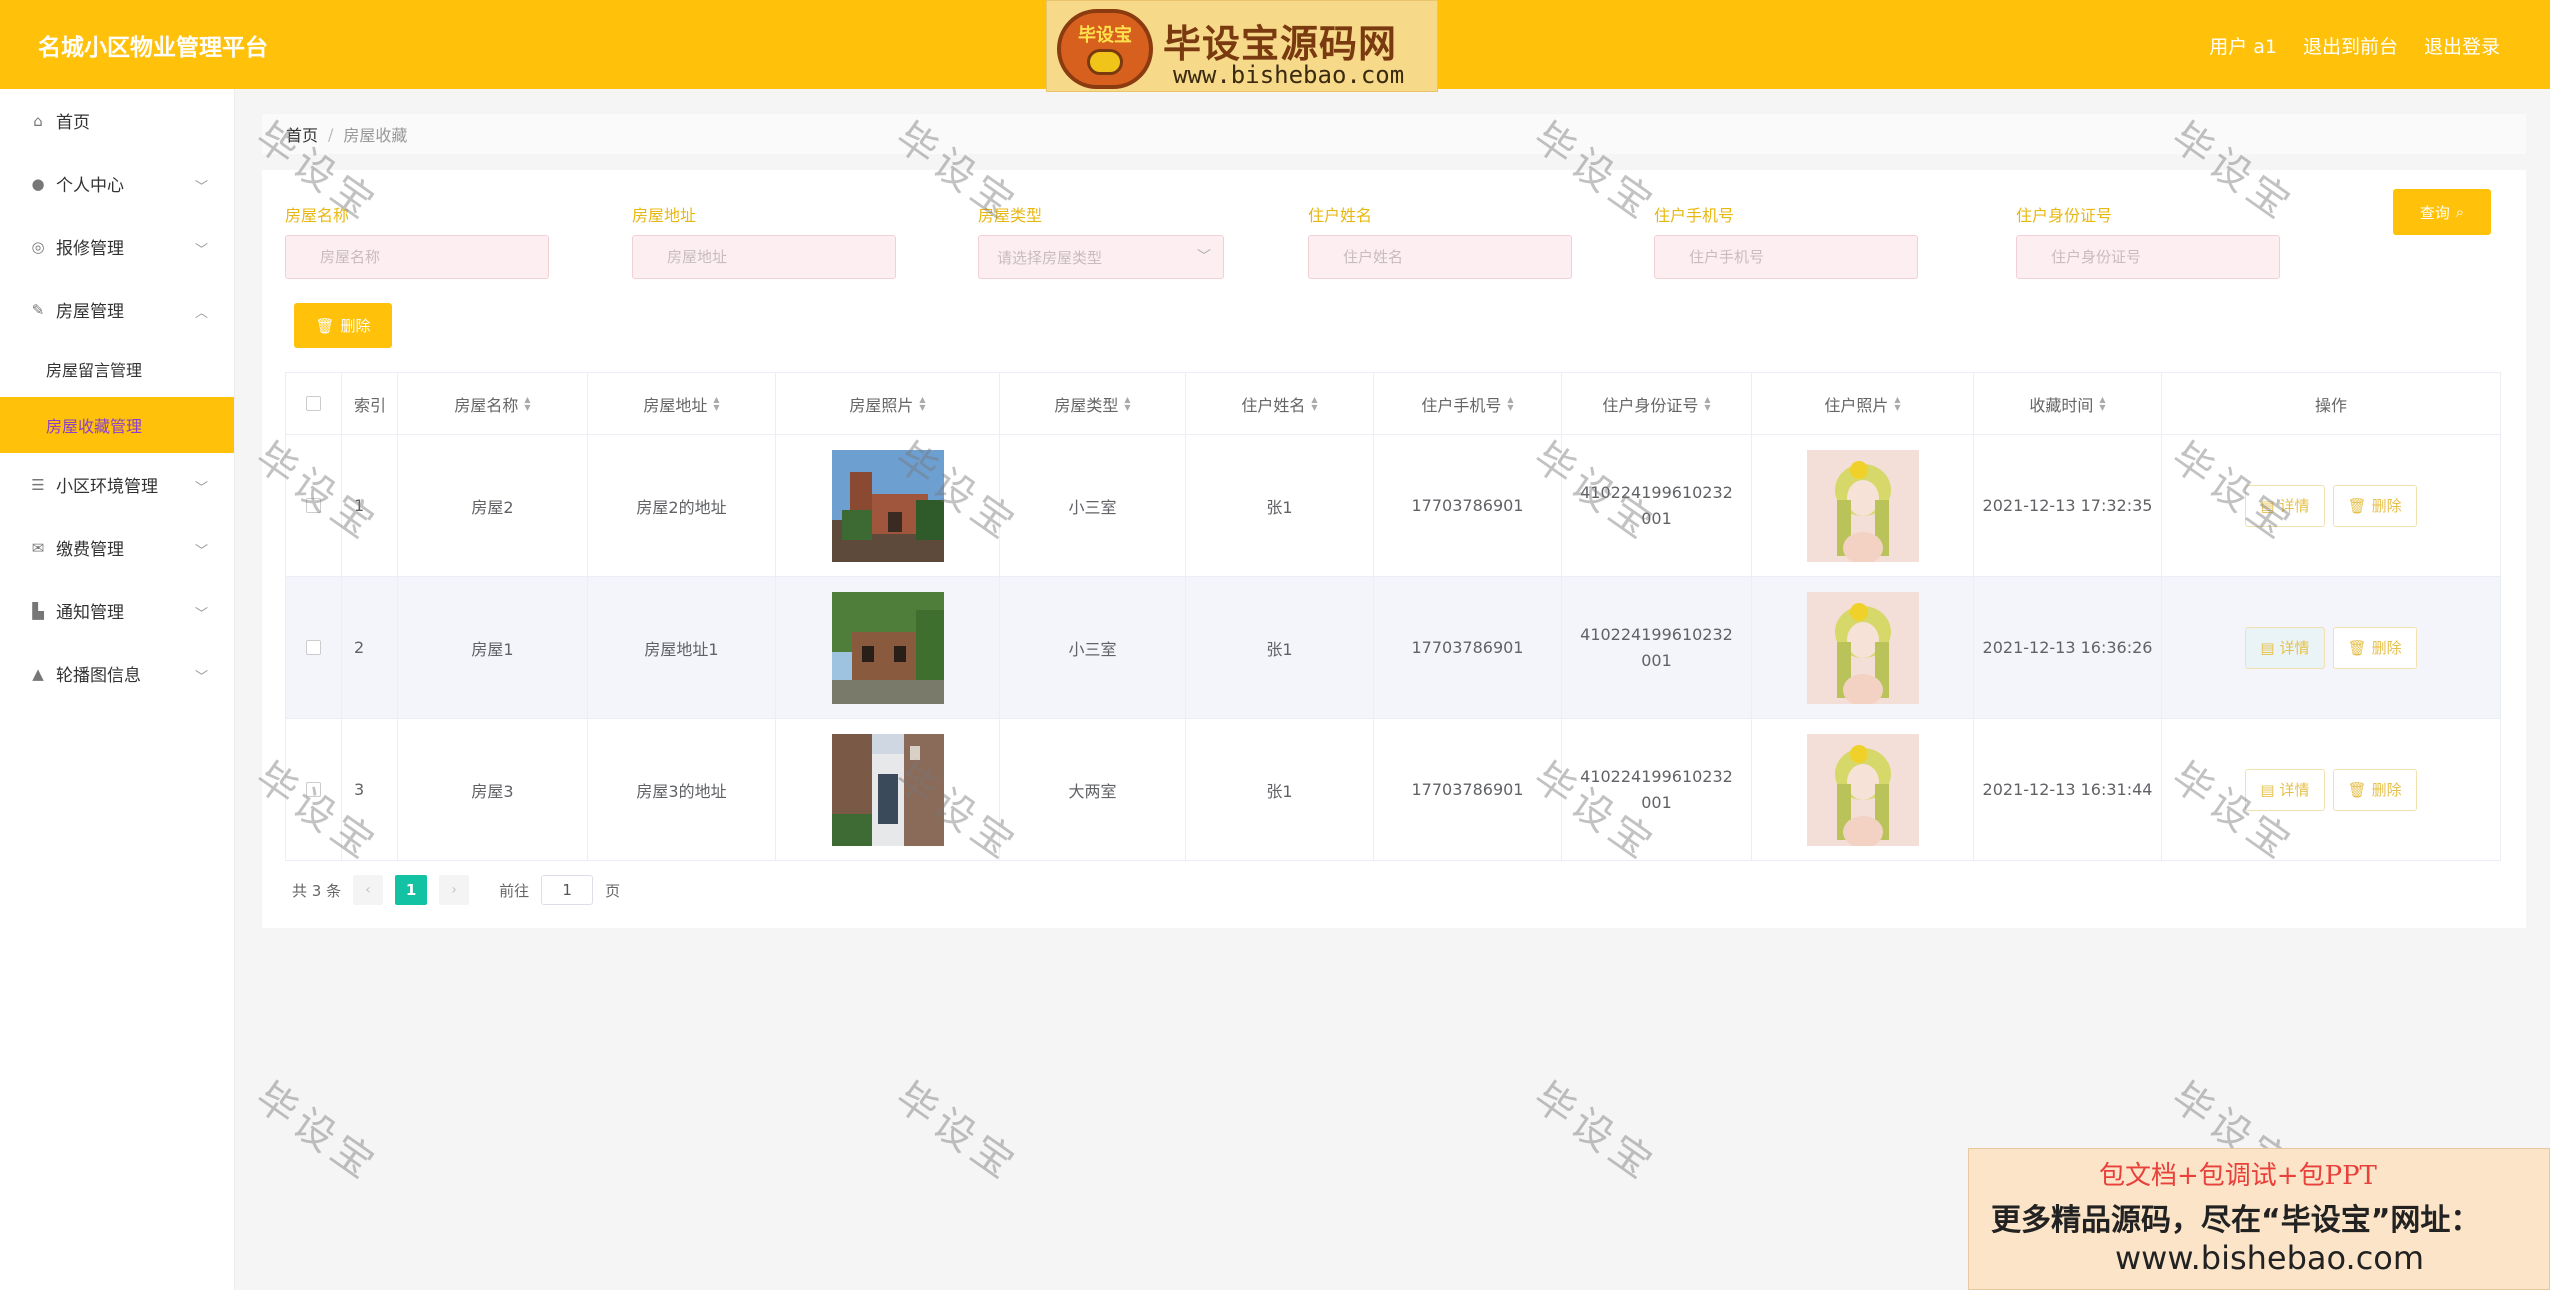 Image resolution: width=2550 pixels, height=1290 pixels. Describe the element at coordinates (1657, 506) in the screenshot. I see `cell-resident-id: 410224199610232001` at that location.